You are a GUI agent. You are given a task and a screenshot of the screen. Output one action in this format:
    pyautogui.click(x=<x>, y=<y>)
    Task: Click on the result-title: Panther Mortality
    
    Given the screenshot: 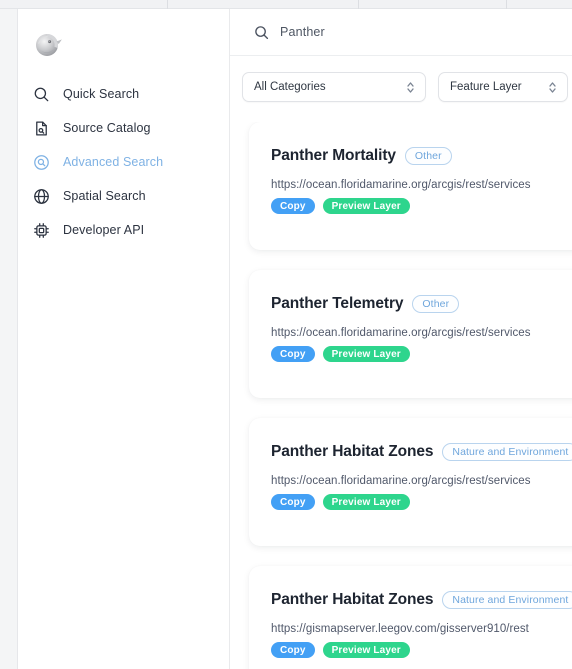 What is the action you would take?
    pyautogui.click(x=333, y=155)
    